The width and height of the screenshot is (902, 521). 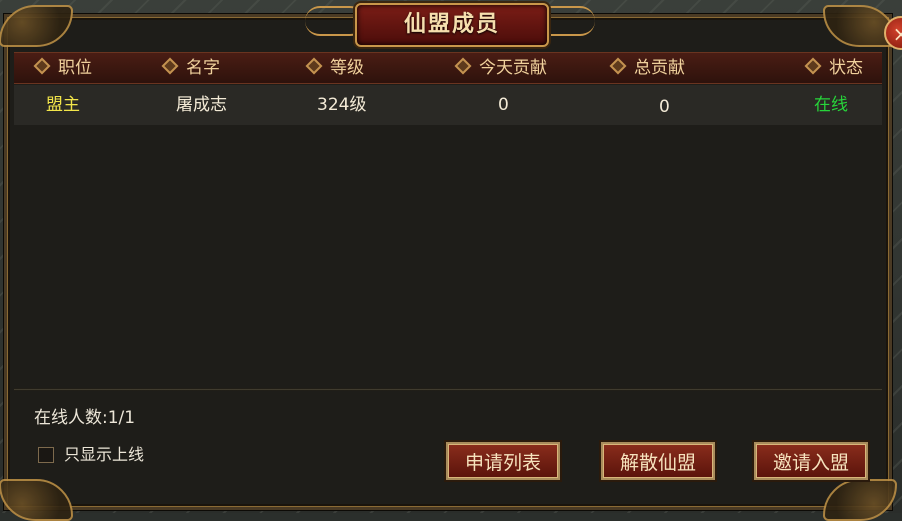 What do you see at coordinates (448, 389) in the screenshot?
I see `footer-divider` at bounding box center [448, 389].